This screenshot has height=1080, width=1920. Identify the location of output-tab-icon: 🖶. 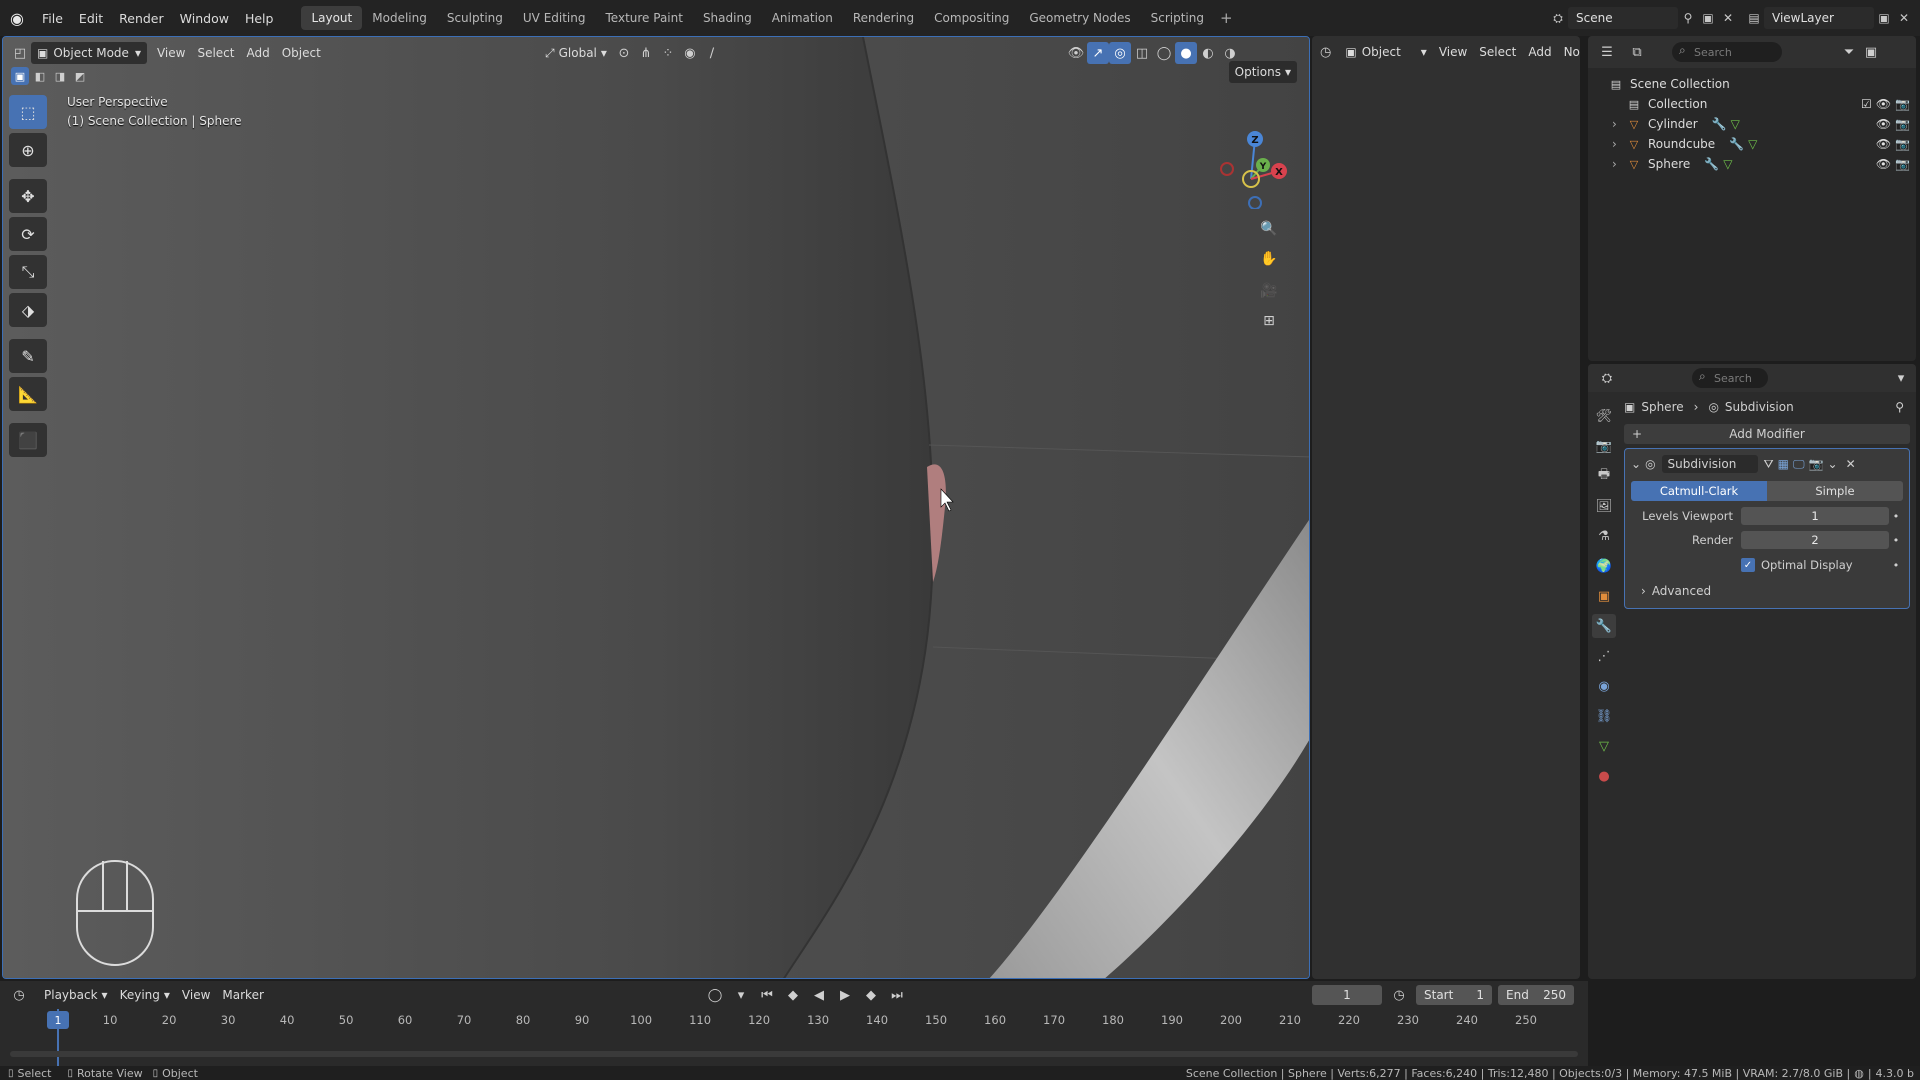
(1604, 476).